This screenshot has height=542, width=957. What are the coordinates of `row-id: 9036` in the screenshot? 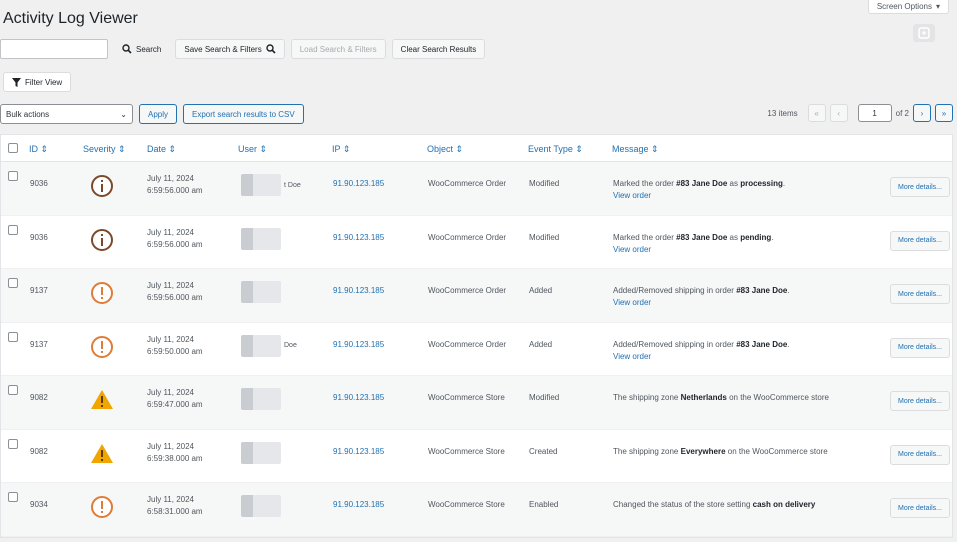 It's located at (39, 183).